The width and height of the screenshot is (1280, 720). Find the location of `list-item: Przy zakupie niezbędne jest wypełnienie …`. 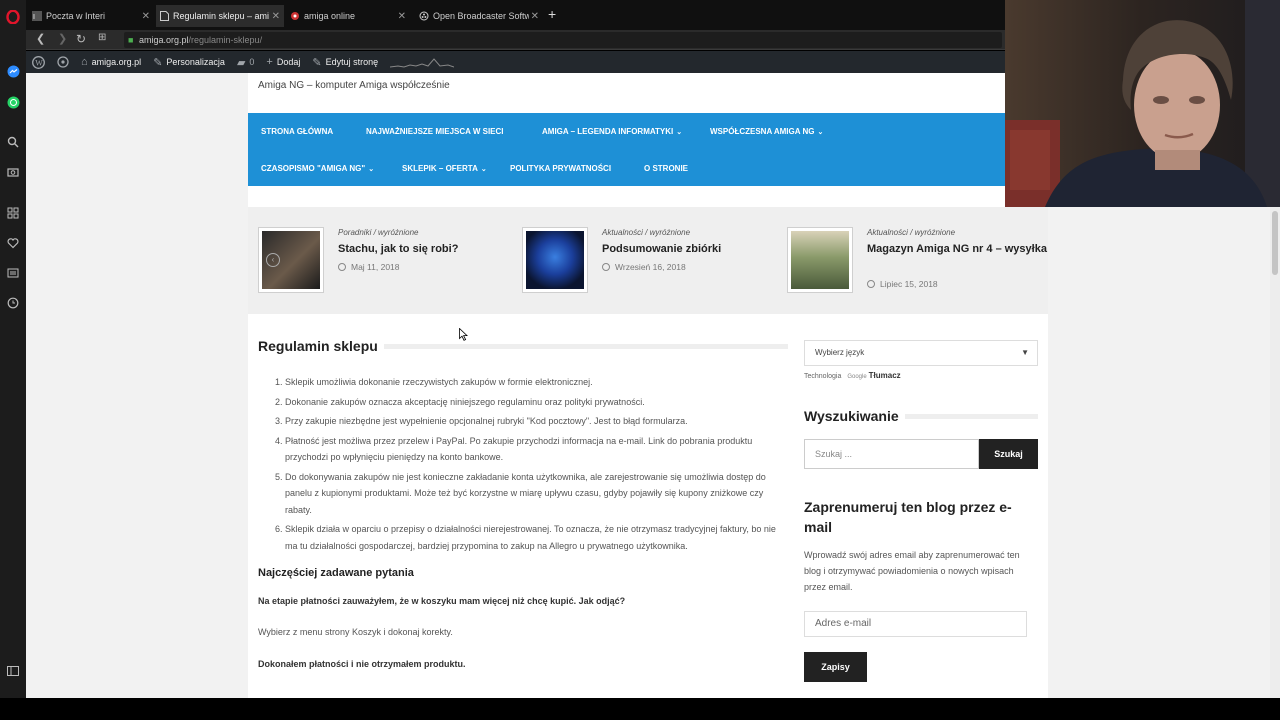

list-item: Przy zakupie niezbędne jest wypełnienie … is located at coordinates (536, 421).